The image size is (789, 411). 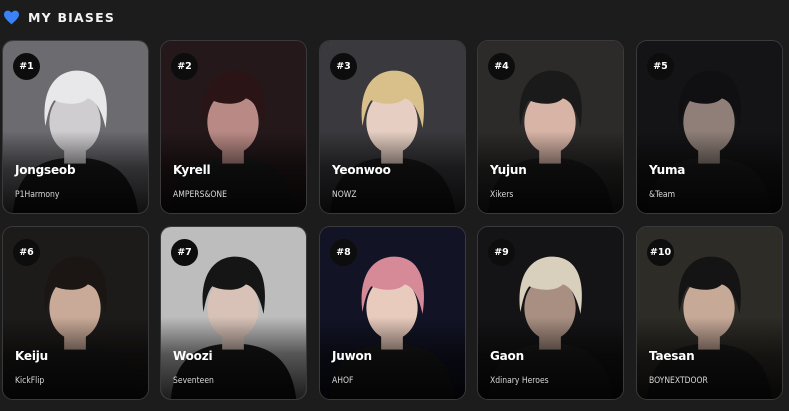 I want to click on rank-badge: #6, so click(x=26, y=252).